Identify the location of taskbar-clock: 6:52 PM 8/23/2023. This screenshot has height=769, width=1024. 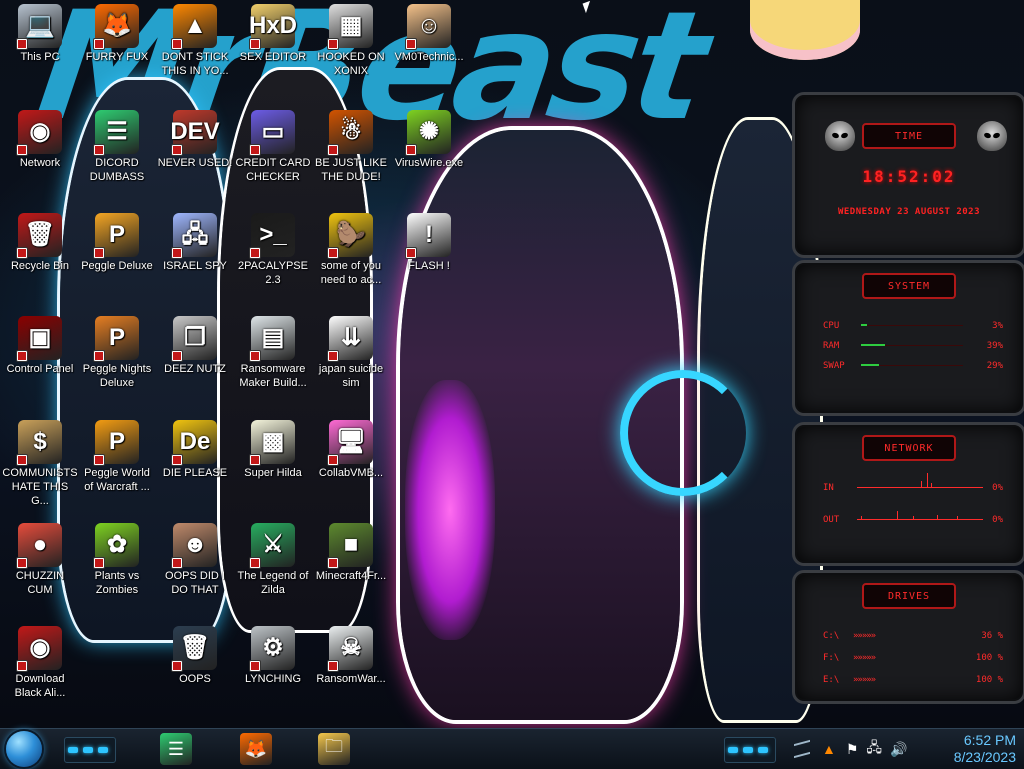
(985, 749).